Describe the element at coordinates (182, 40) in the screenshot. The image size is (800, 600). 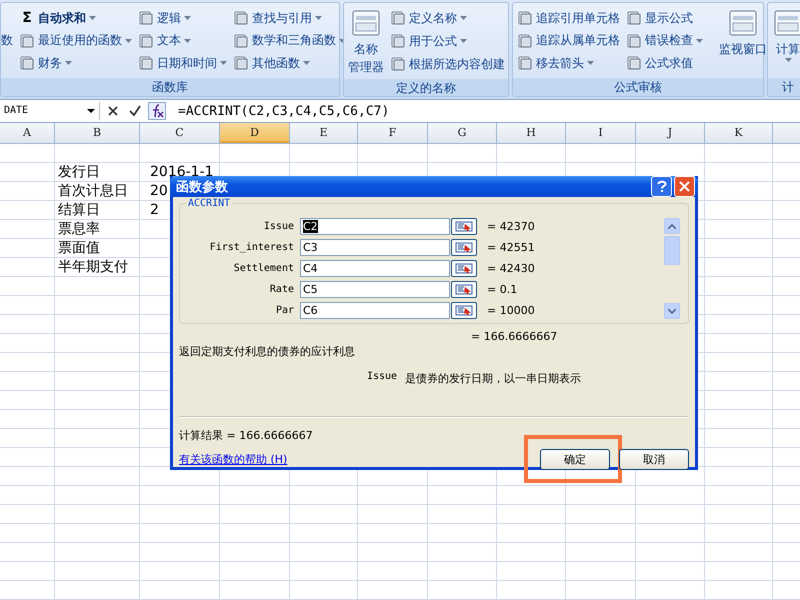
I see `ribbon-button: 文本` at that location.